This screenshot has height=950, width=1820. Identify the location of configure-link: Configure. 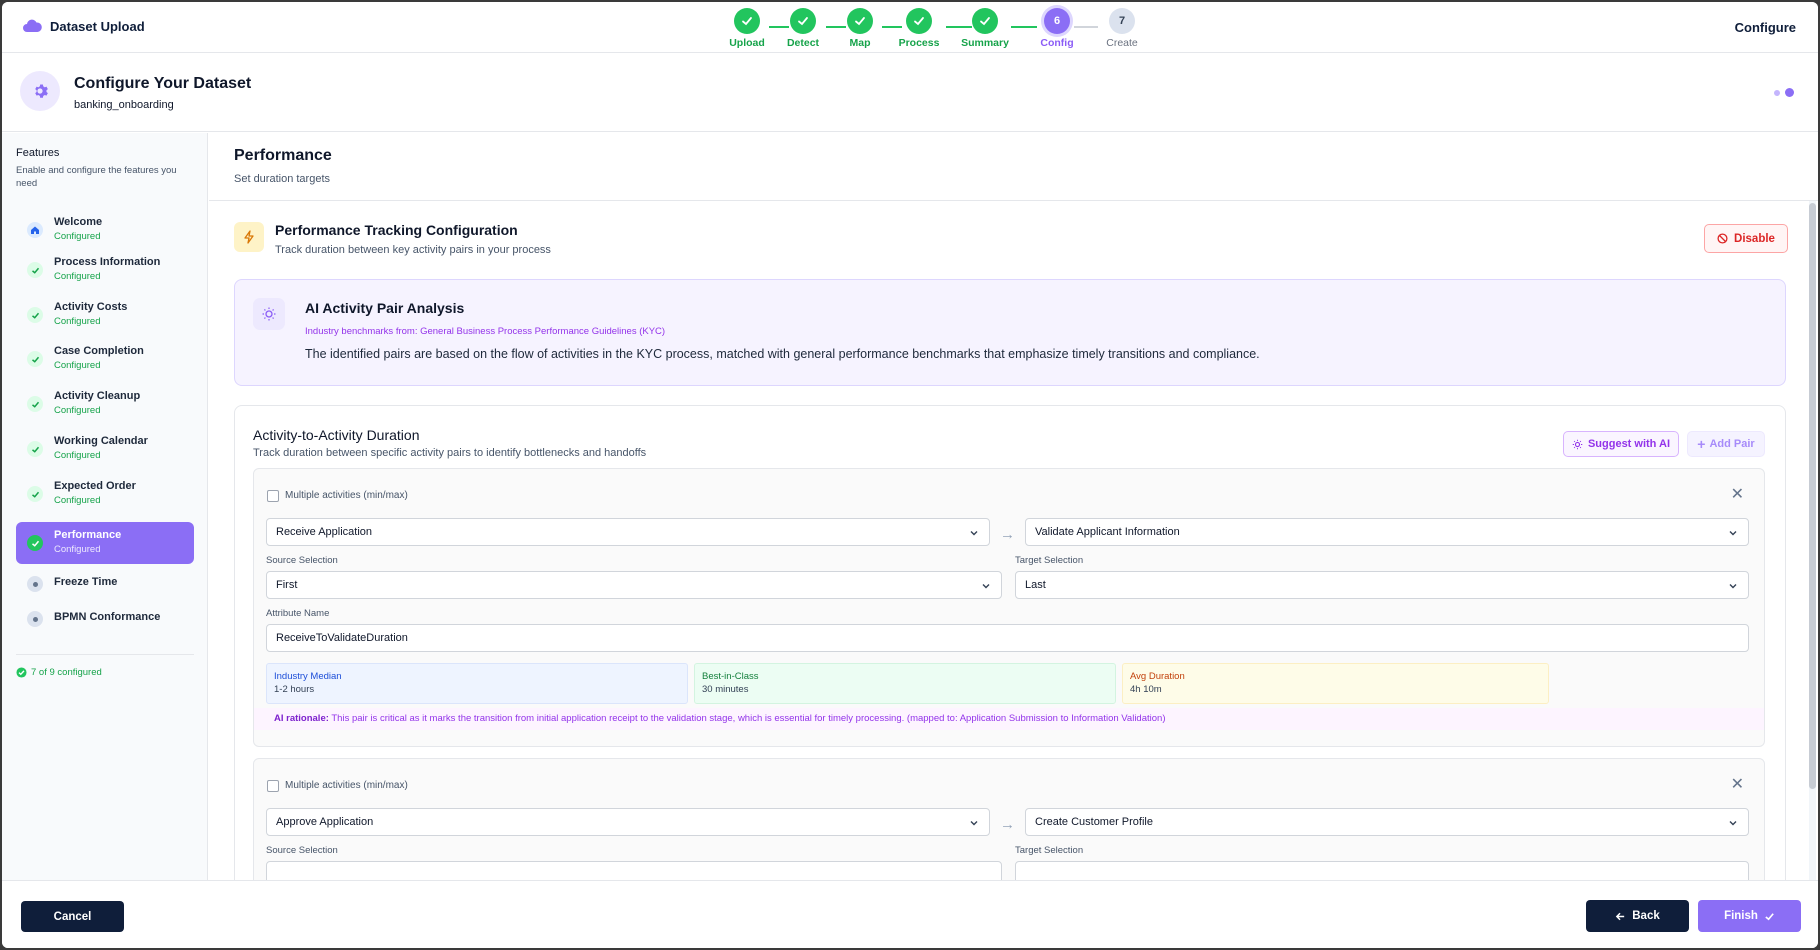
(1765, 27).